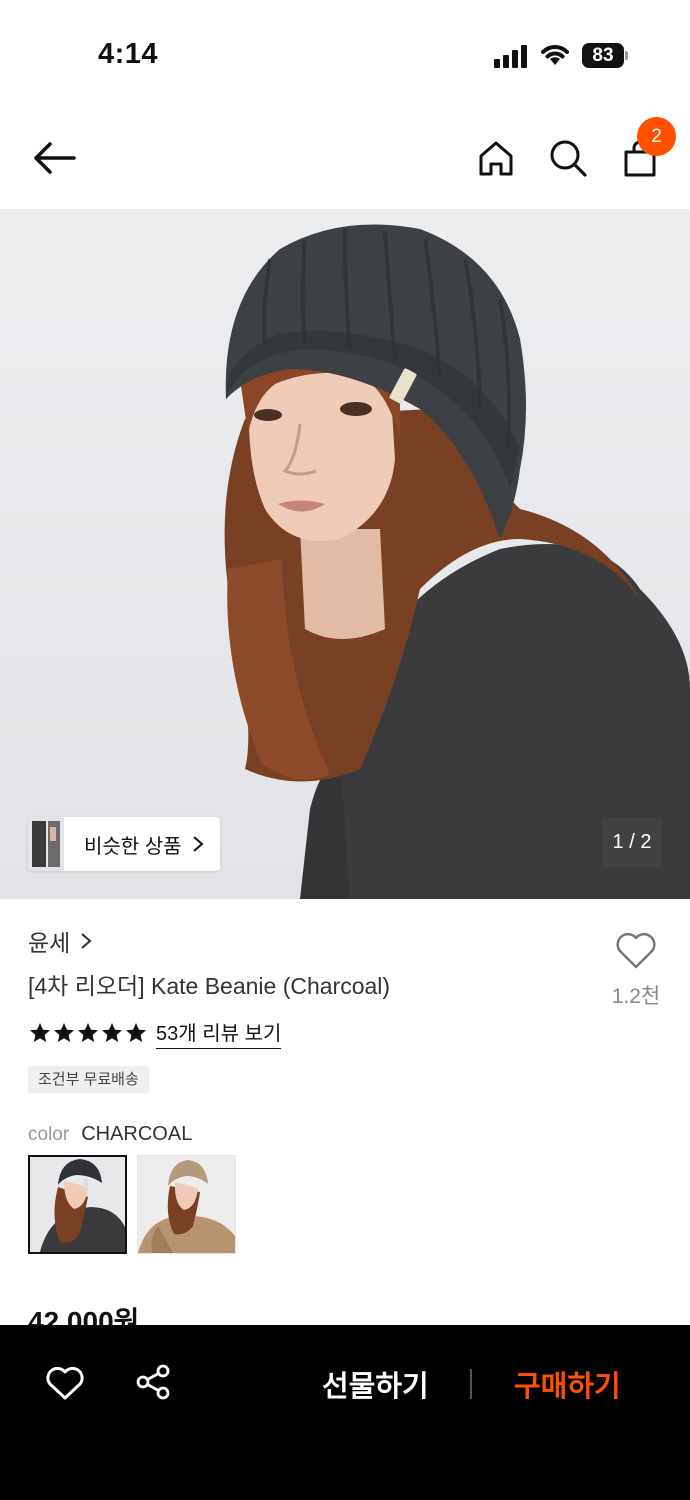 This screenshot has height=1500, width=690. I want to click on wishlist-button: 1.2천, so click(636, 970).